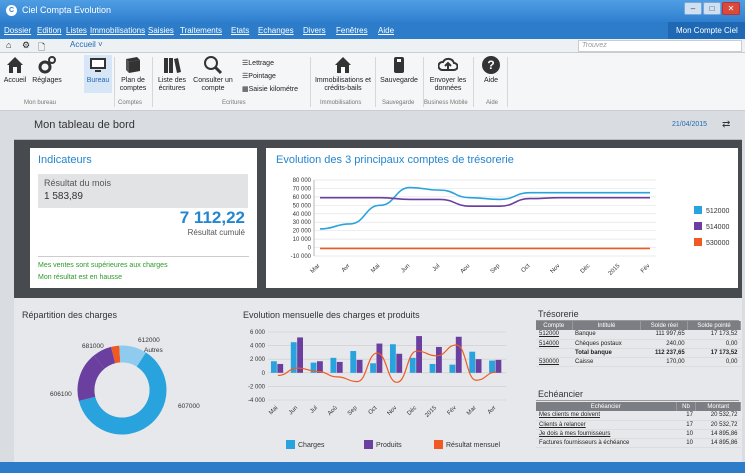 The height and width of the screenshot is (473, 745). I want to click on mon-compte-button: Mon Compte Ciel, so click(706, 30).